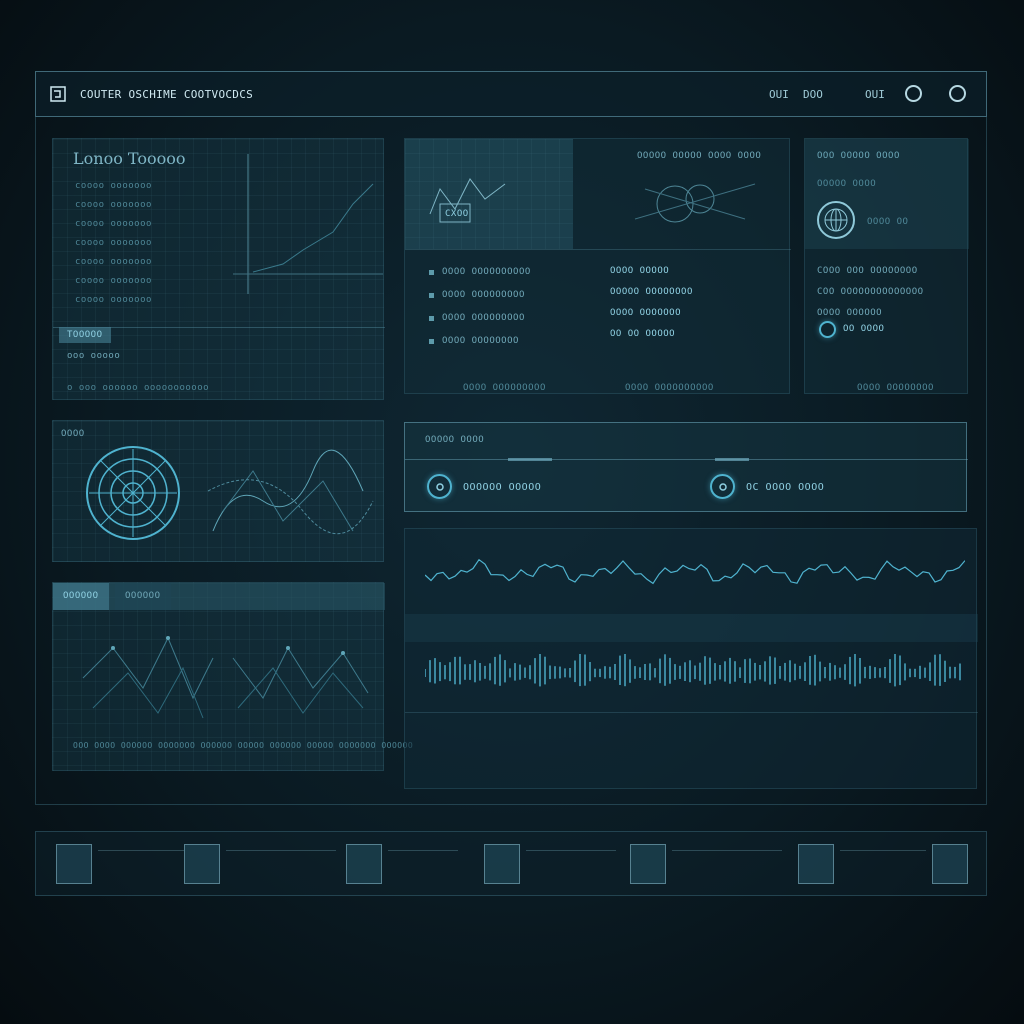 The image size is (1024, 1024). I want to click on connection-1-icon, so click(439, 486).